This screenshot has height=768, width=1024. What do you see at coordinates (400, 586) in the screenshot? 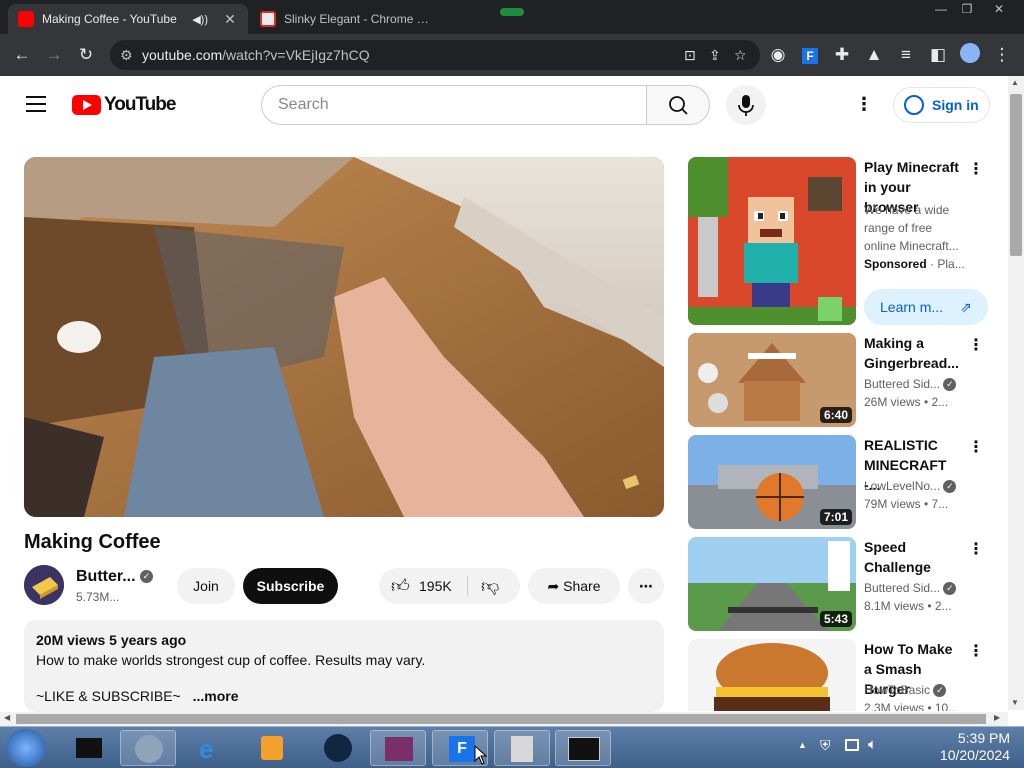
I see `like-thumb-up-icon: 👍︎` at bounding box center [400, 586].